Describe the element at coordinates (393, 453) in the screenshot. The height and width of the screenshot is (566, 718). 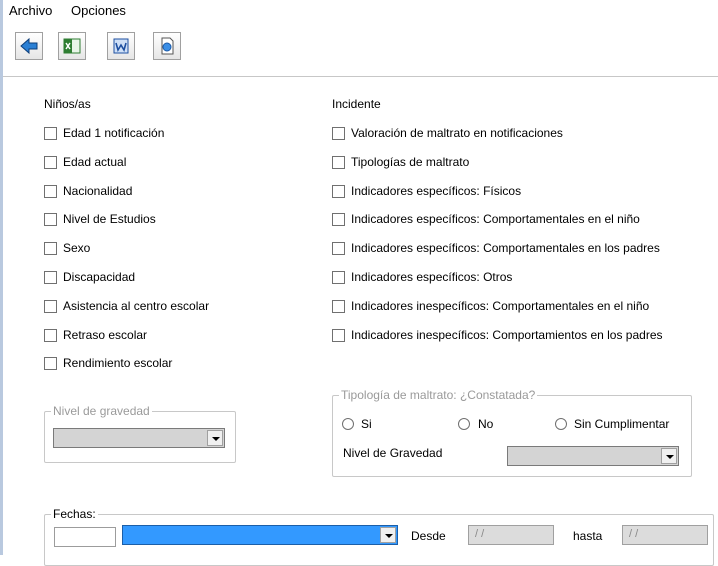
I see `nivel-gravedad-label: Nivel de Gravedad` at that location.